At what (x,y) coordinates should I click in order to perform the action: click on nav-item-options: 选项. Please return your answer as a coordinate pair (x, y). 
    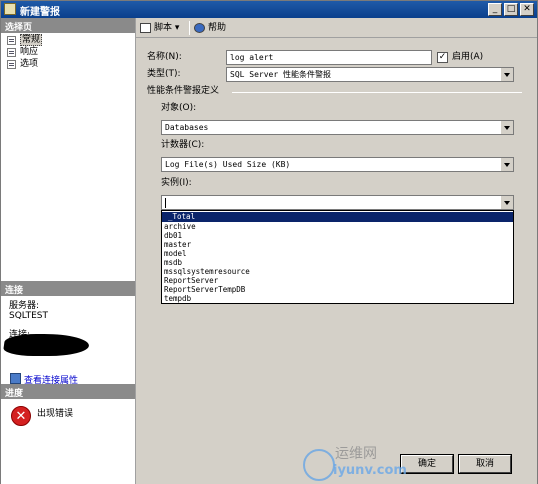
    Looking at the image, I should click on (22, 64).